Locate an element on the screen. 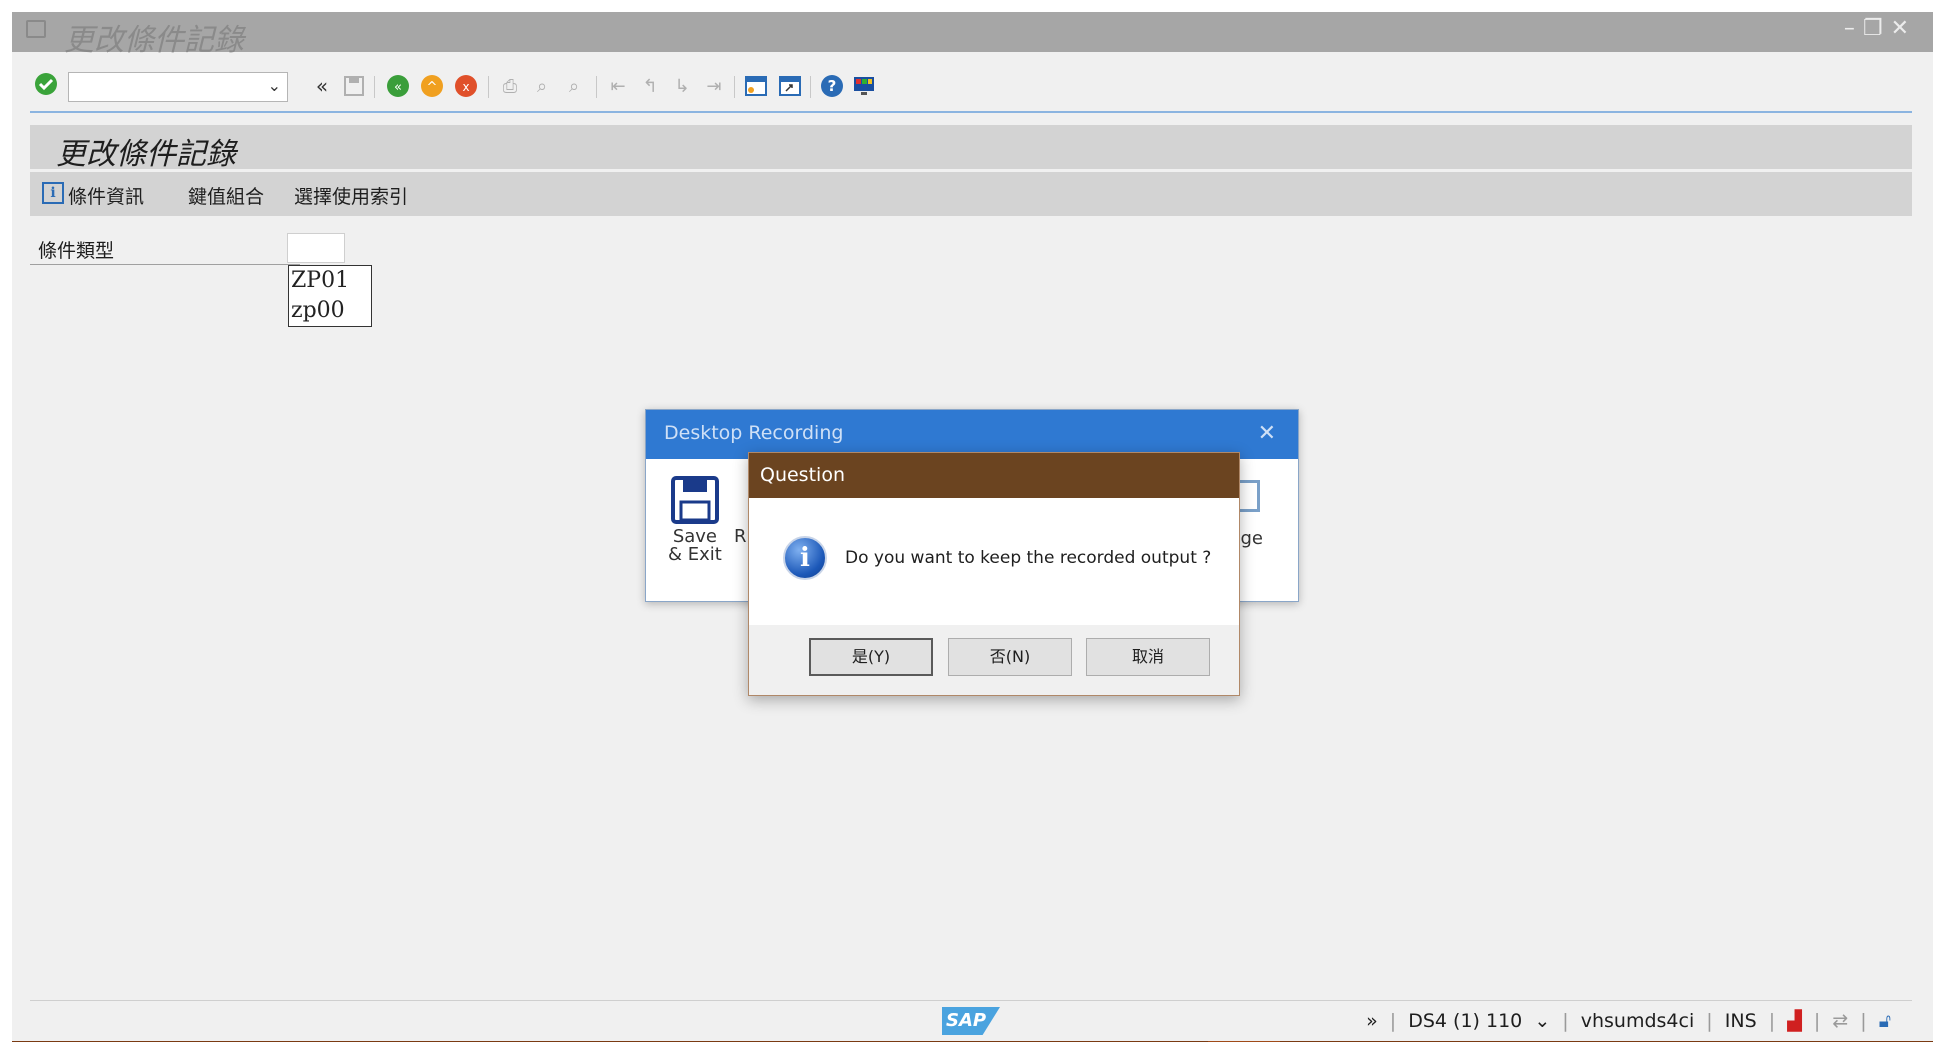 The width and height of the screenshot is (1942, 1042). print-icon: ⎙ is located at coordinates (510, 86).